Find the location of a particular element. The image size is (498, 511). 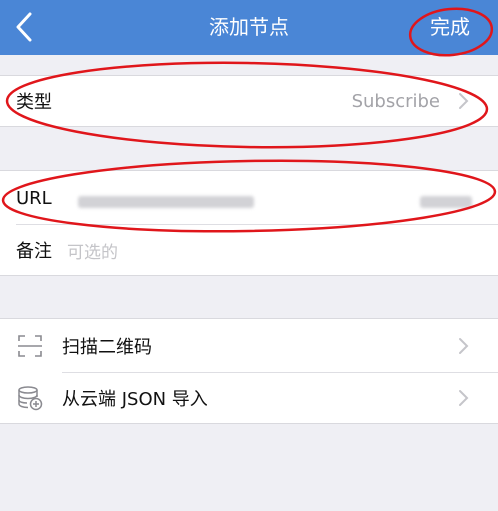

import-json-row: 从云端 JSON 导入 is located at coordinates (249, 398).